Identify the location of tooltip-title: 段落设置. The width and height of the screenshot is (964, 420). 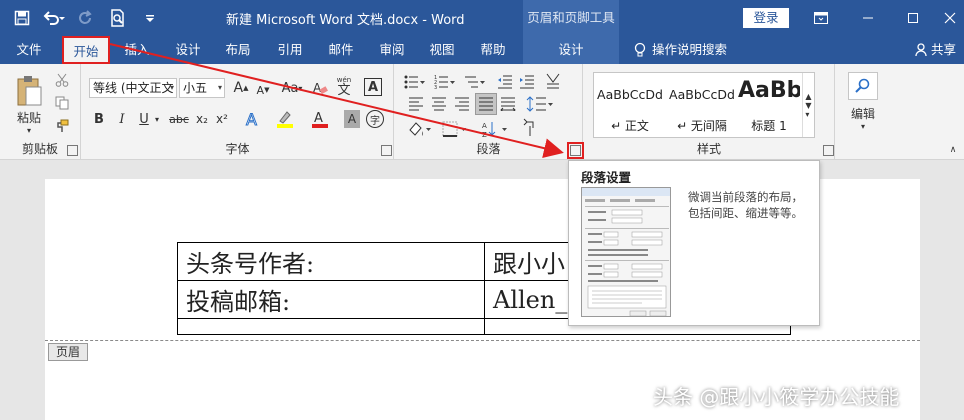
(606, 177).